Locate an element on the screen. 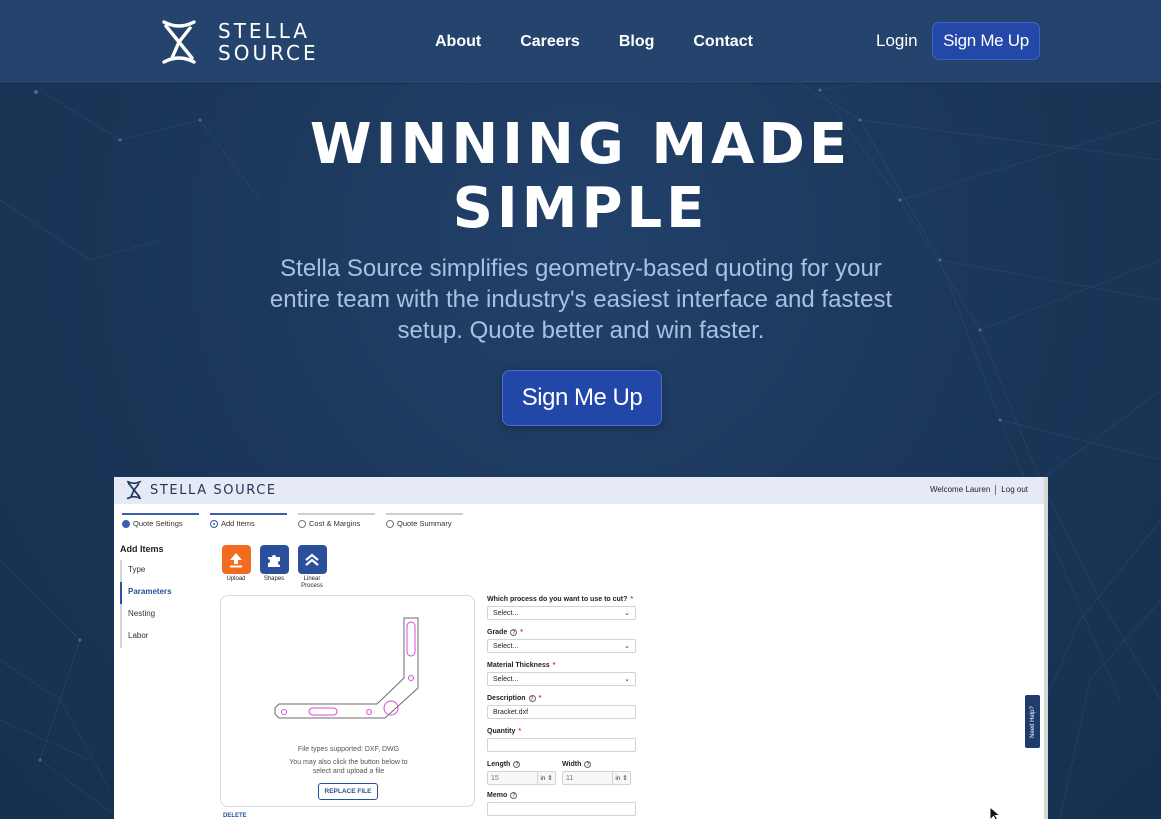 The image size is (1161, 819). upload-tool-button: Upload is located at coordinates (236, 567).